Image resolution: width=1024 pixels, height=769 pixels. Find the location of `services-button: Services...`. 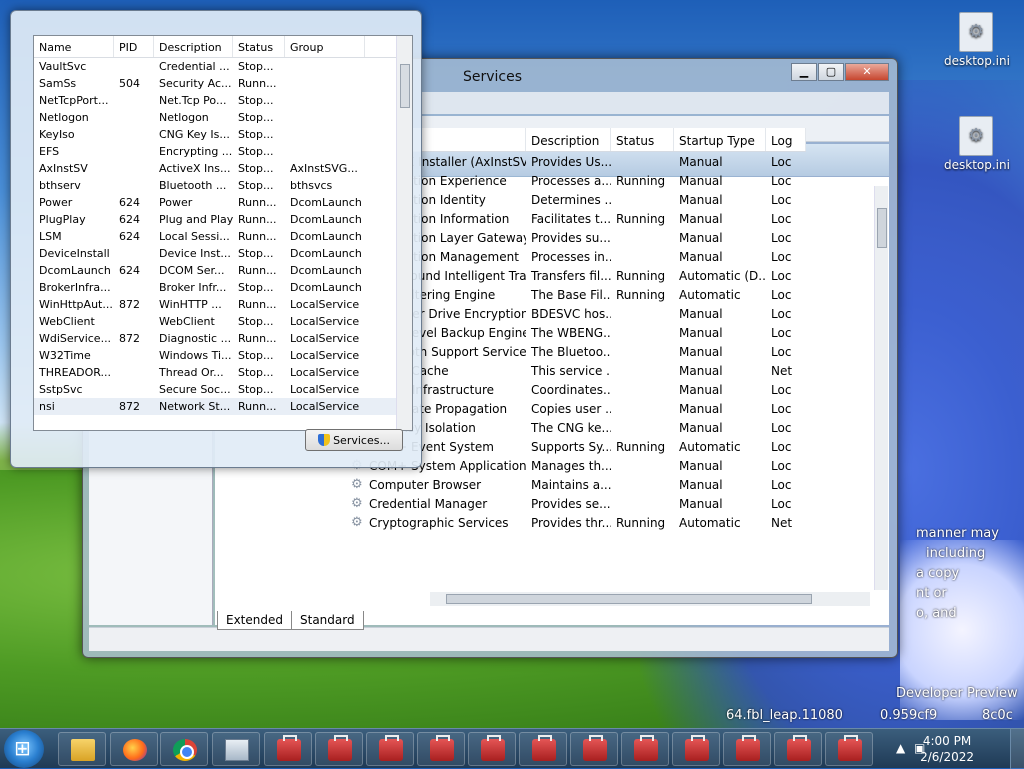

services-button: Services... is located at coordinates (354, 440).